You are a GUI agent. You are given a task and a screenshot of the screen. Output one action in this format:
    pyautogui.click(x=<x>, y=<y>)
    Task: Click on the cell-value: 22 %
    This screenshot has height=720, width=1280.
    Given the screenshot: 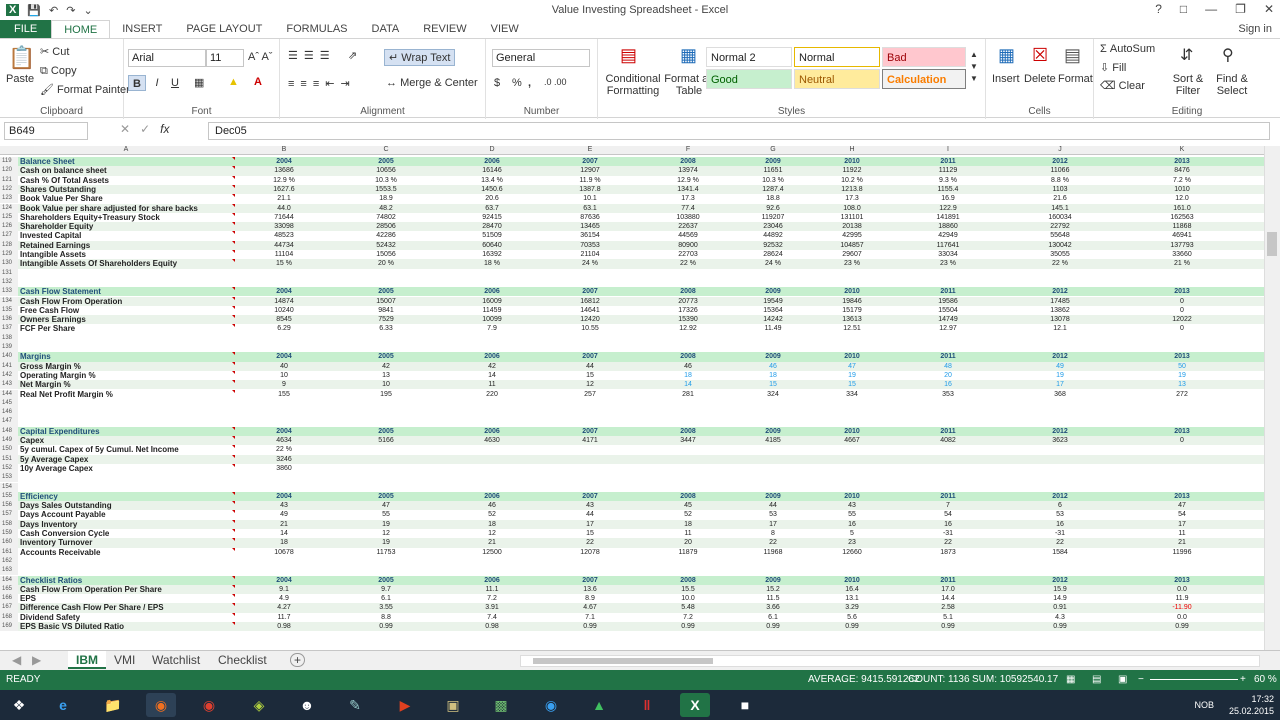 What is the action you would take?
    pyautogui.click(x=1060, y=263)
    